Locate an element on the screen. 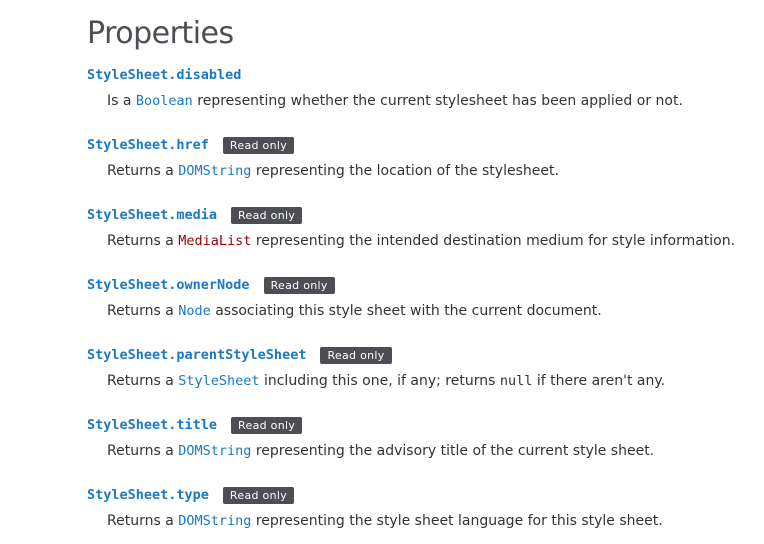  property-name-link: StyleSheet.disabled is located at coordinates (164, 75).